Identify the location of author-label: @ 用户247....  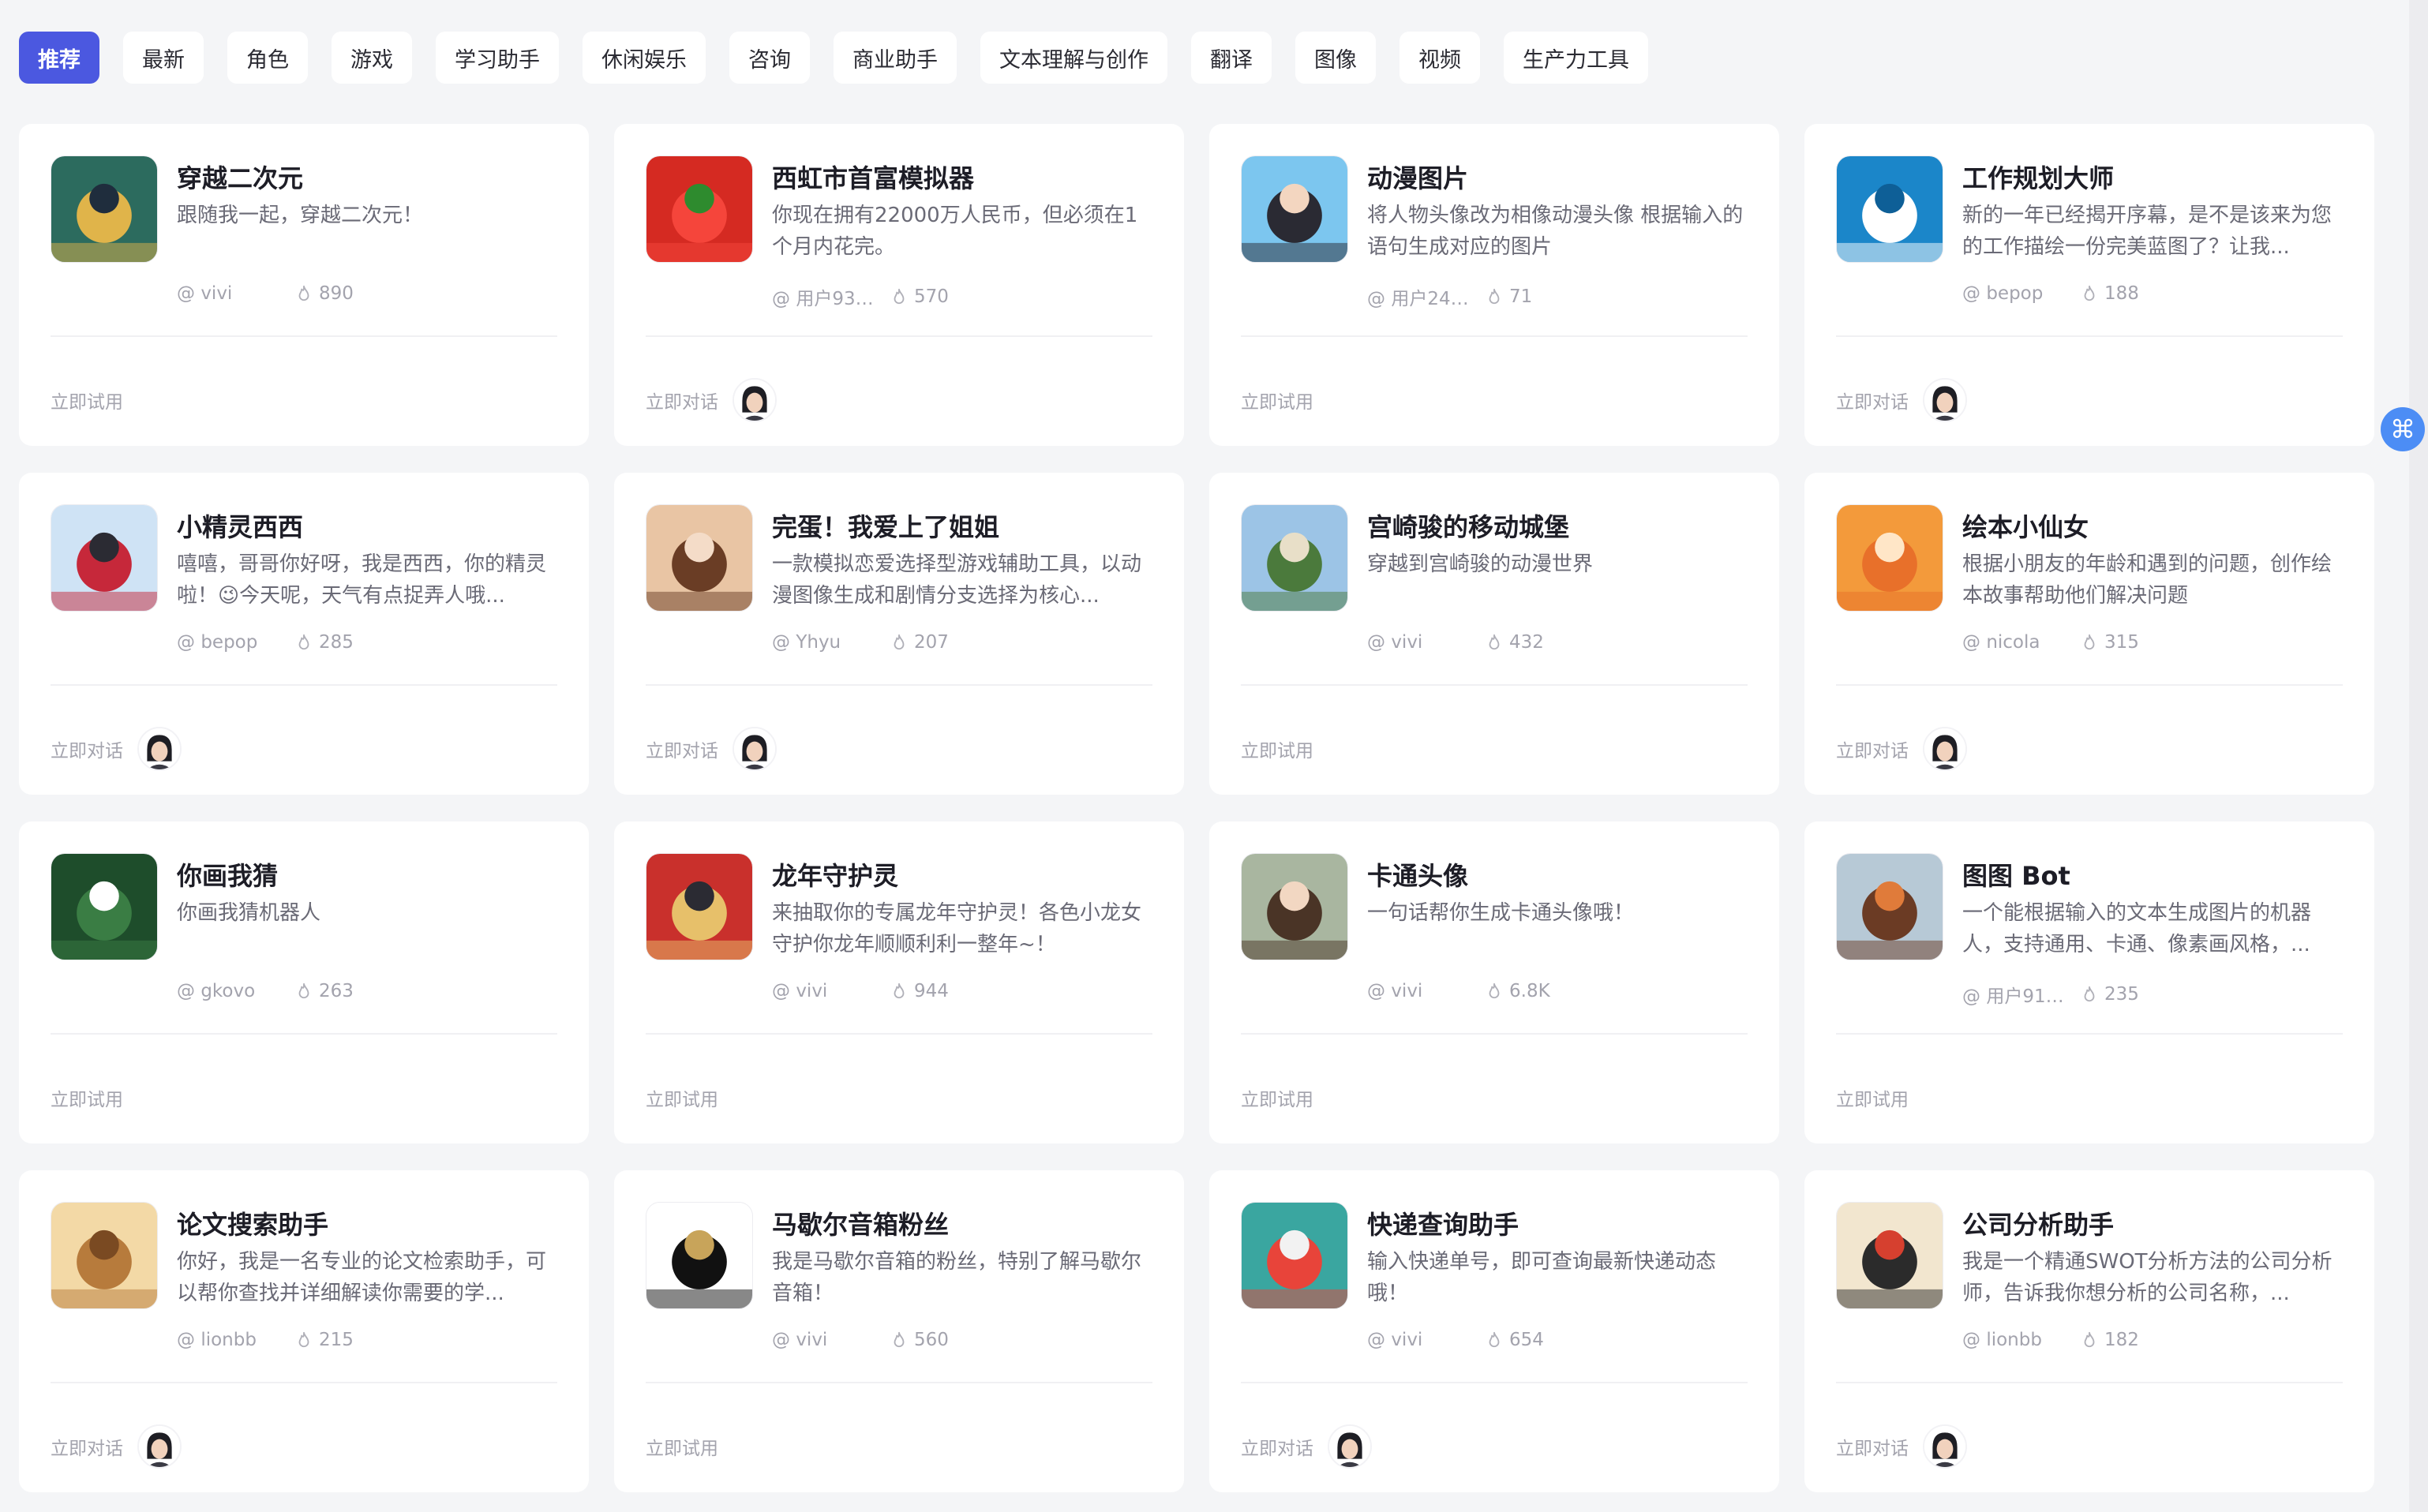
(1418, 296).